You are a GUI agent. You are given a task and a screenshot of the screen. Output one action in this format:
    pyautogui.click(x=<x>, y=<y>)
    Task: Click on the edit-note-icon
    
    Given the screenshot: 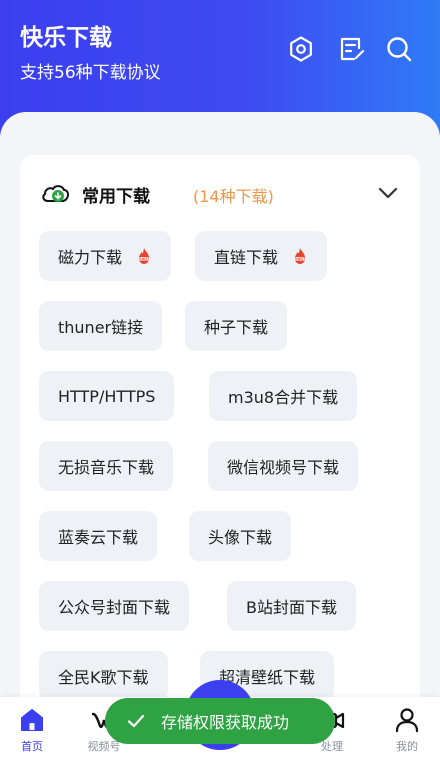 What is the action you would take?
    pyautogui.click(x=351, y=49)
    